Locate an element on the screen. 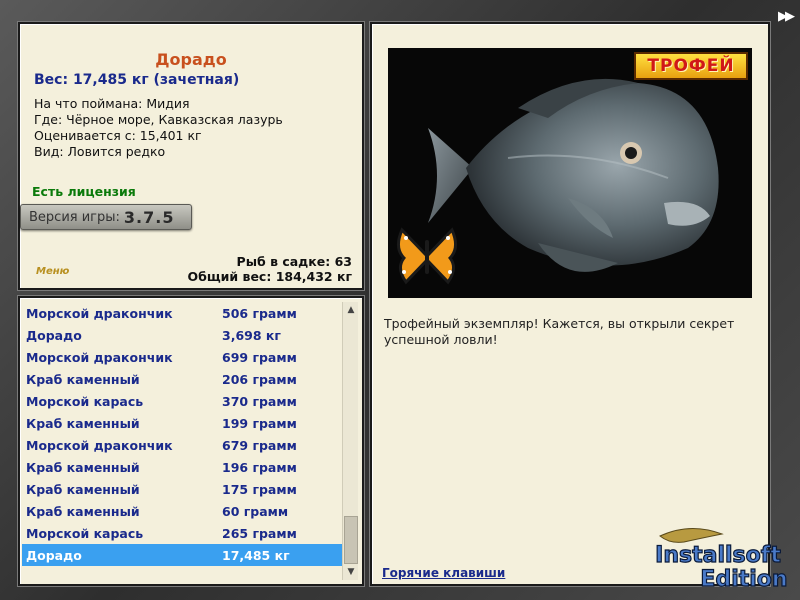 This screenshot has width=800, height=600. kind-line: Вид: Ловится редко is located at coordinates (100, 151).